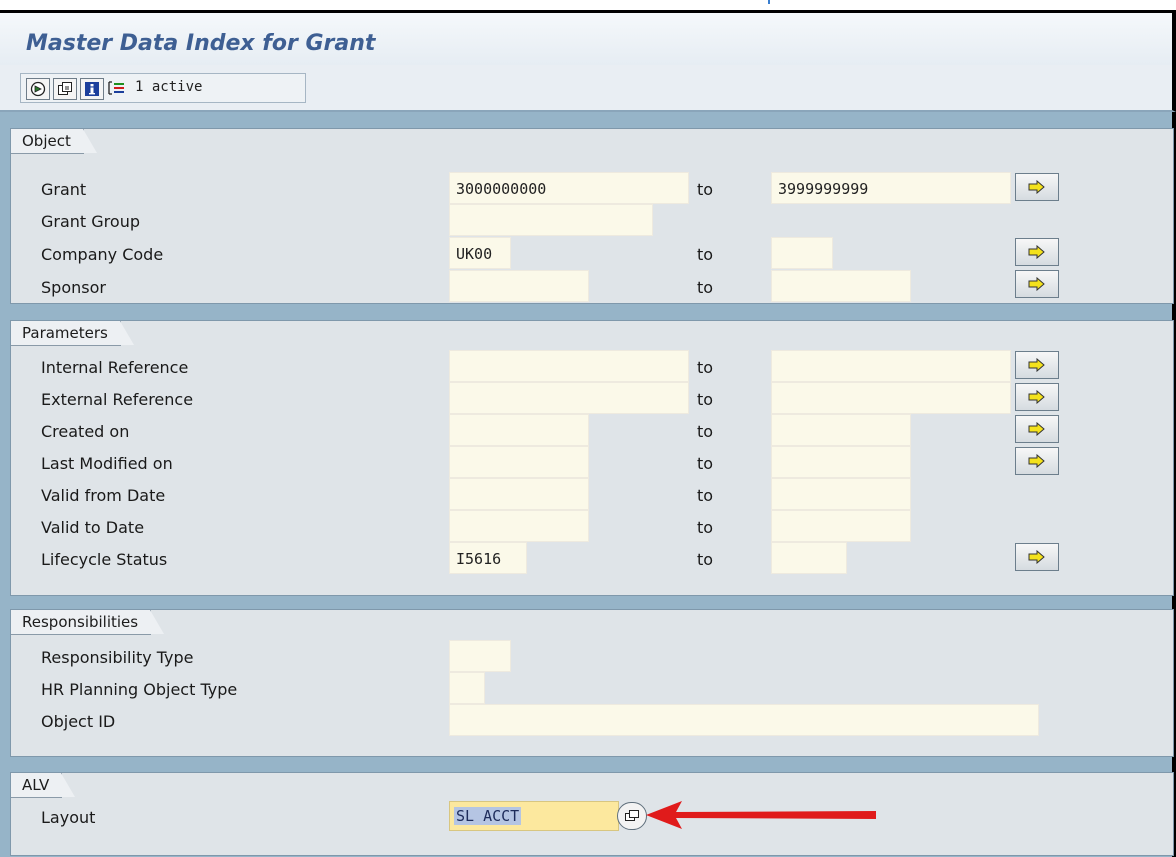 Image resolution: width=1176 pixels, height=857 pixels. I want to click on layout-value: SL ACCT, so click(488, 816).